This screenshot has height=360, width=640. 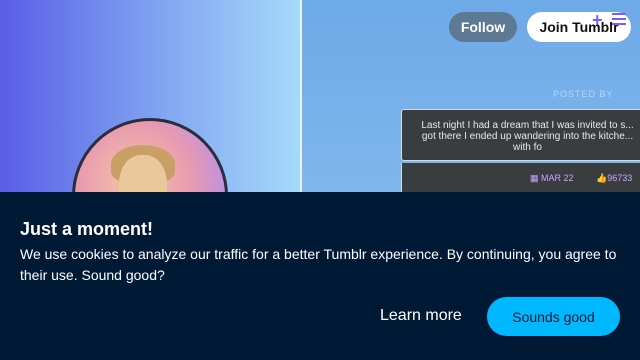 I want to click on posted-by-label: POSTED BY, so click(x=583, y=94).